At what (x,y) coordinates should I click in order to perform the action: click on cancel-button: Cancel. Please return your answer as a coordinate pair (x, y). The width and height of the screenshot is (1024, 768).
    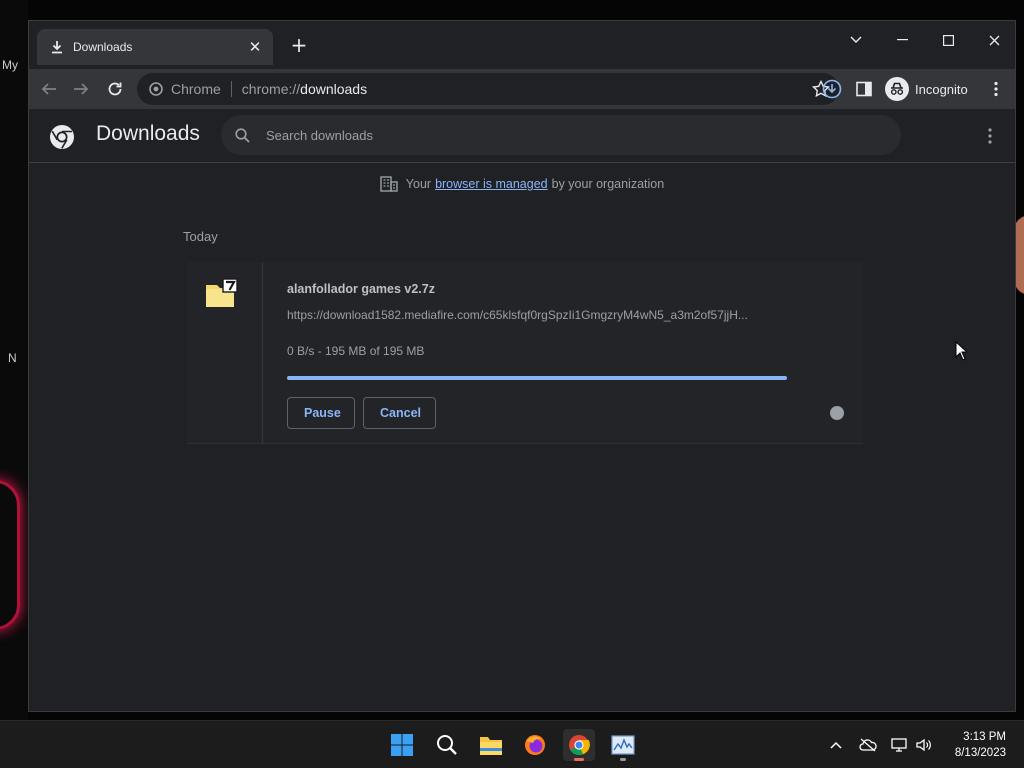
    Looking at the image, I should click on (399, 413).